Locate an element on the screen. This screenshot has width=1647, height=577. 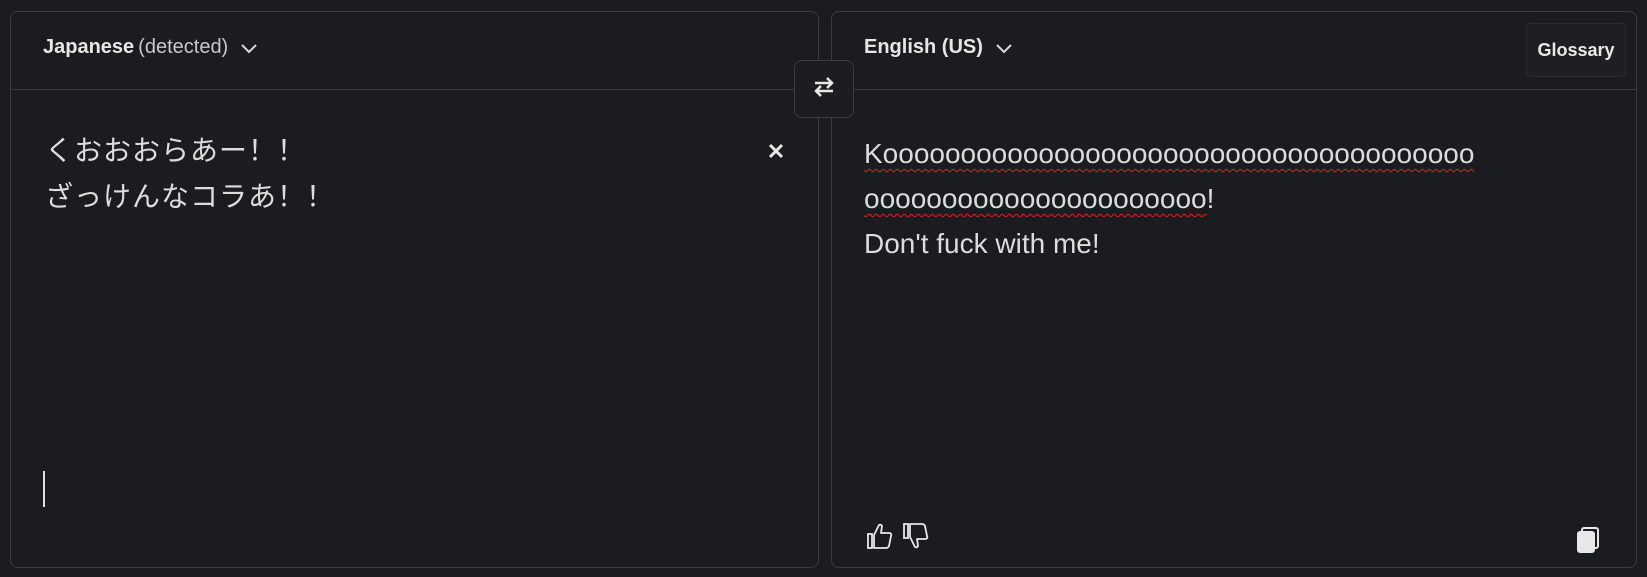
copy-icon is located at coordinates (1588, 542).